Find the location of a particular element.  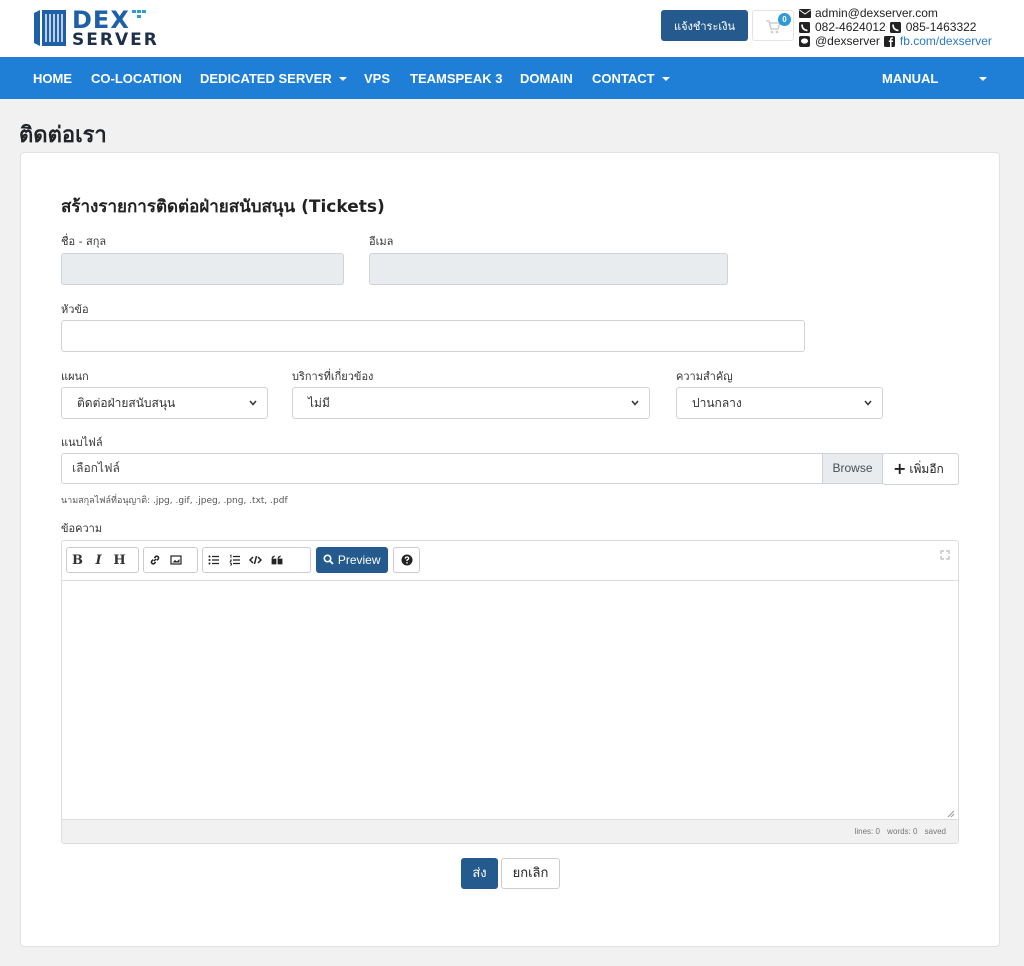

email-field is located at coordinates (548, 269).